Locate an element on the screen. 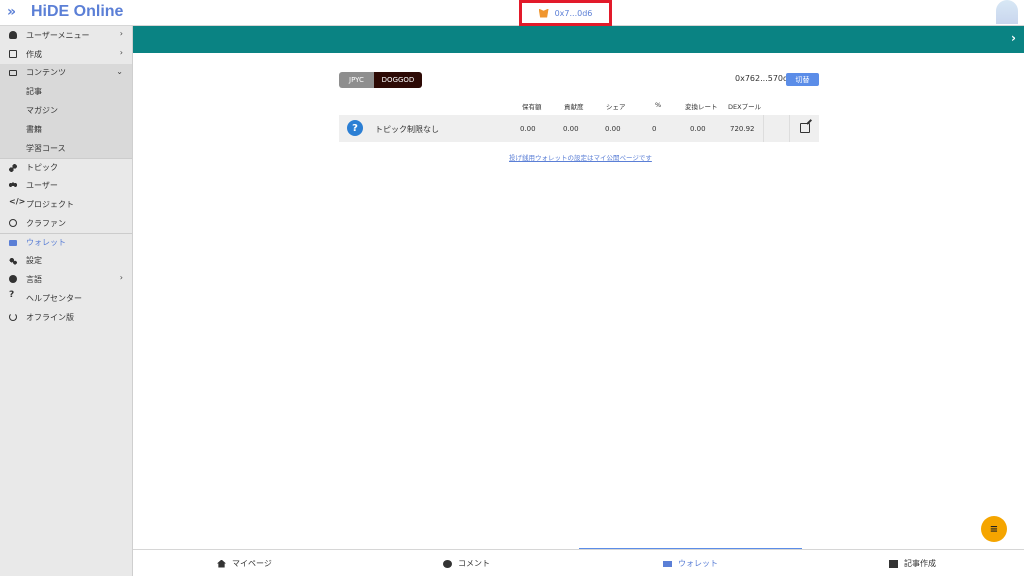 The height and width of the screenshot is (577, 1024). globe-icon is located at coordinates (13, 279).